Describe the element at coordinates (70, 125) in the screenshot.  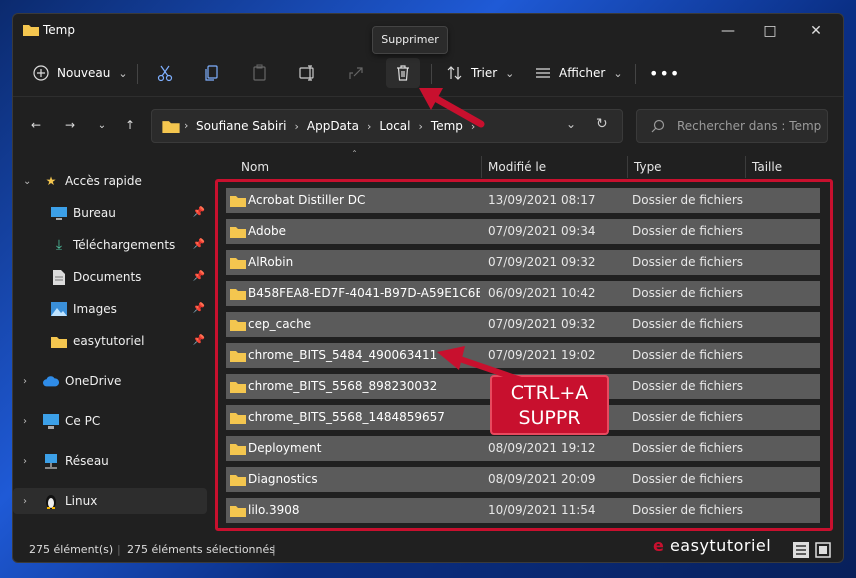
I see `forward-button: →` at that location.